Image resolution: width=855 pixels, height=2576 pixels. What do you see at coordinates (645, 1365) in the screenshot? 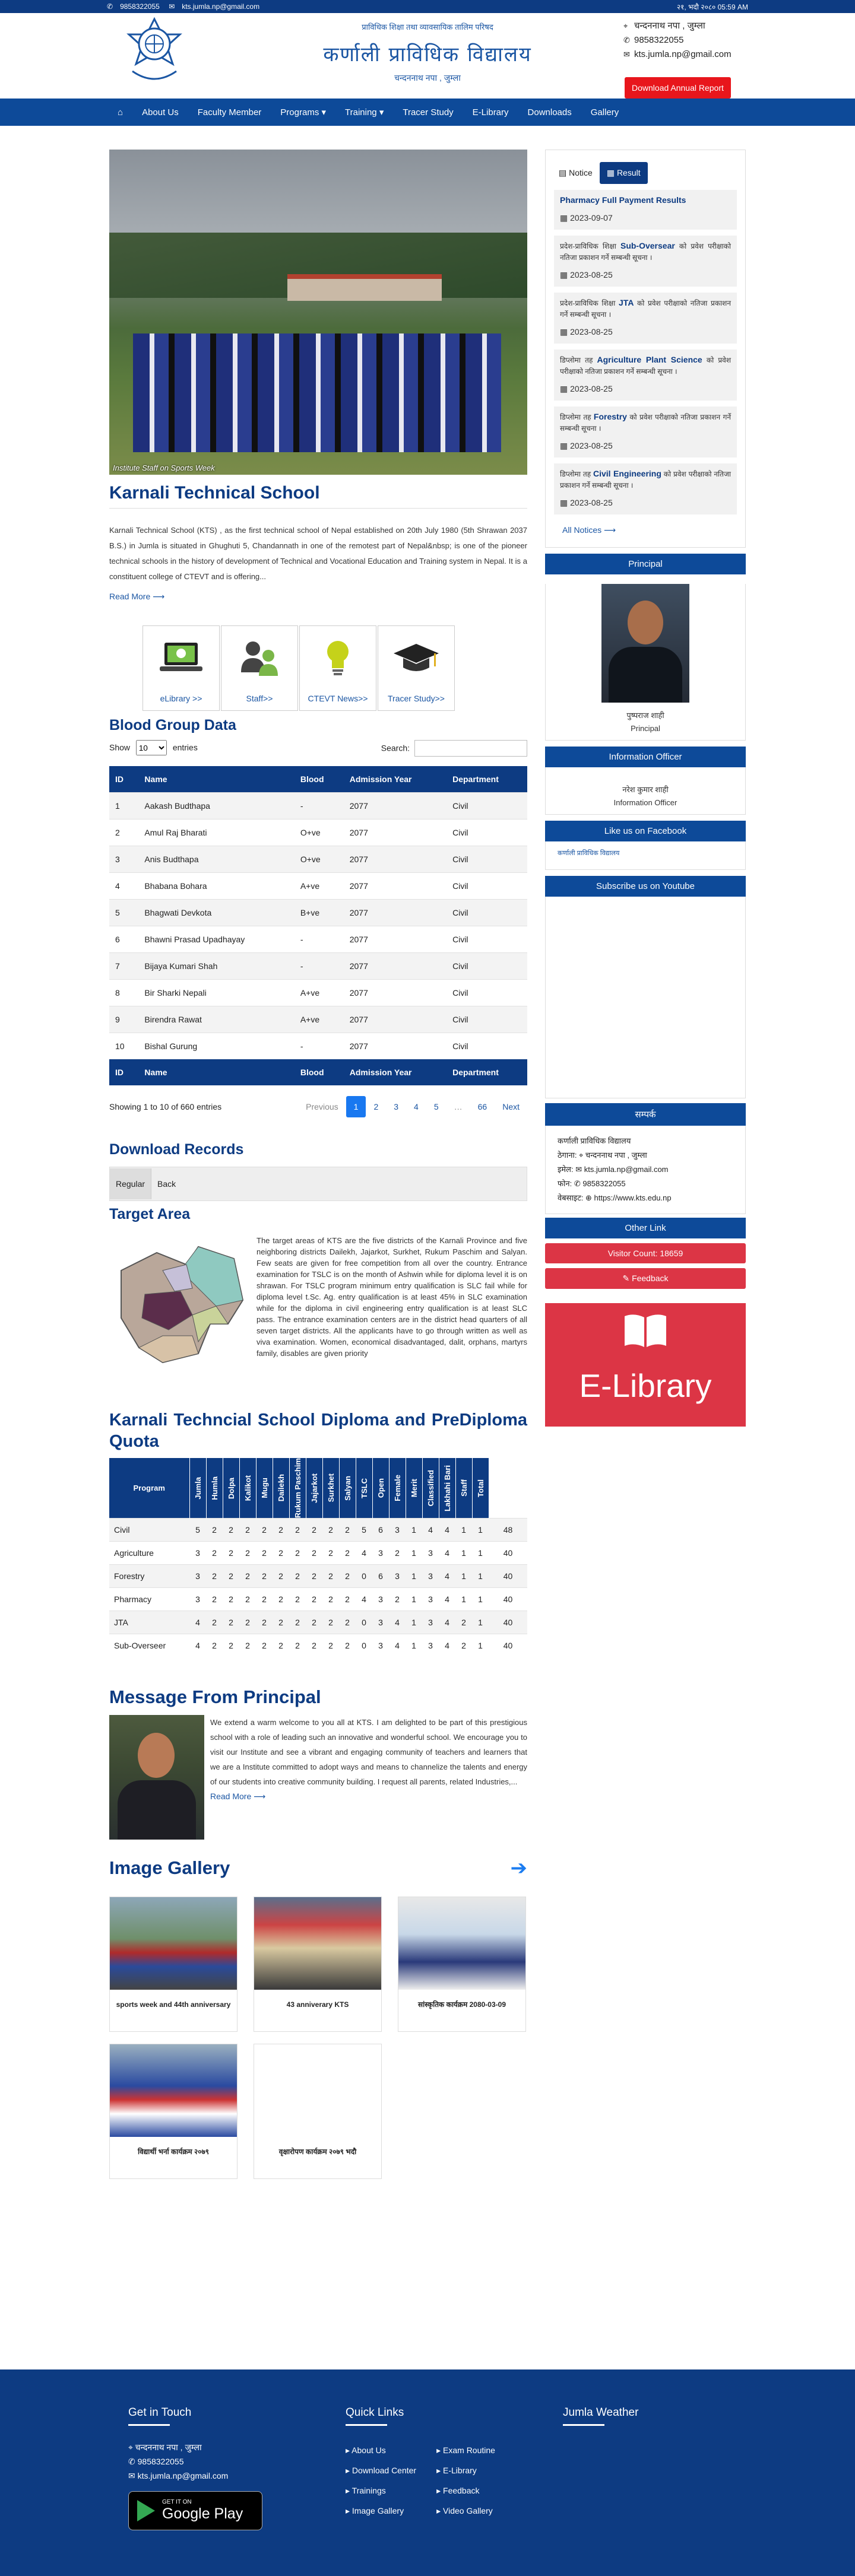
I see `elibrary-banner: E-Library` at bounding box center [645, 1365].